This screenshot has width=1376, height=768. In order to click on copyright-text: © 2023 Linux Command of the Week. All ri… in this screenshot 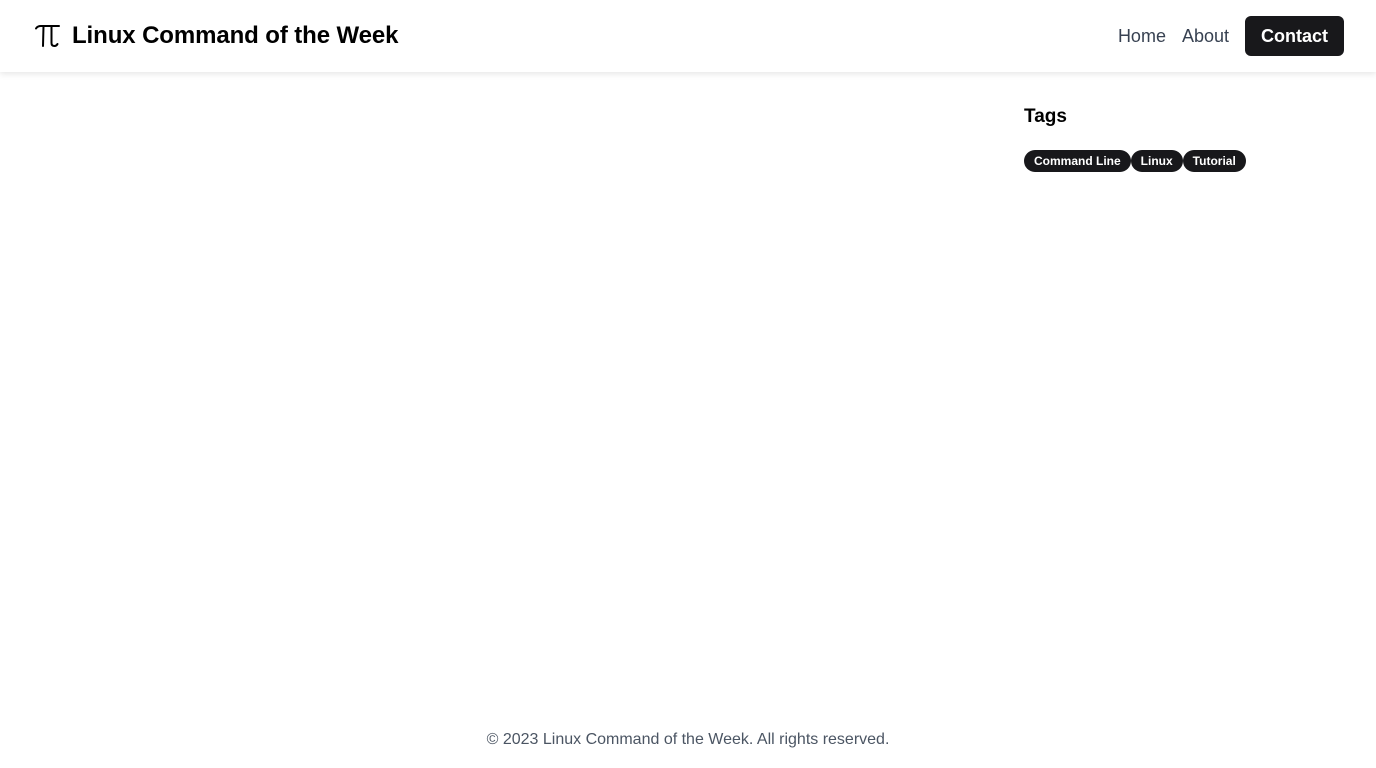, I will do `click(688, 739)`.